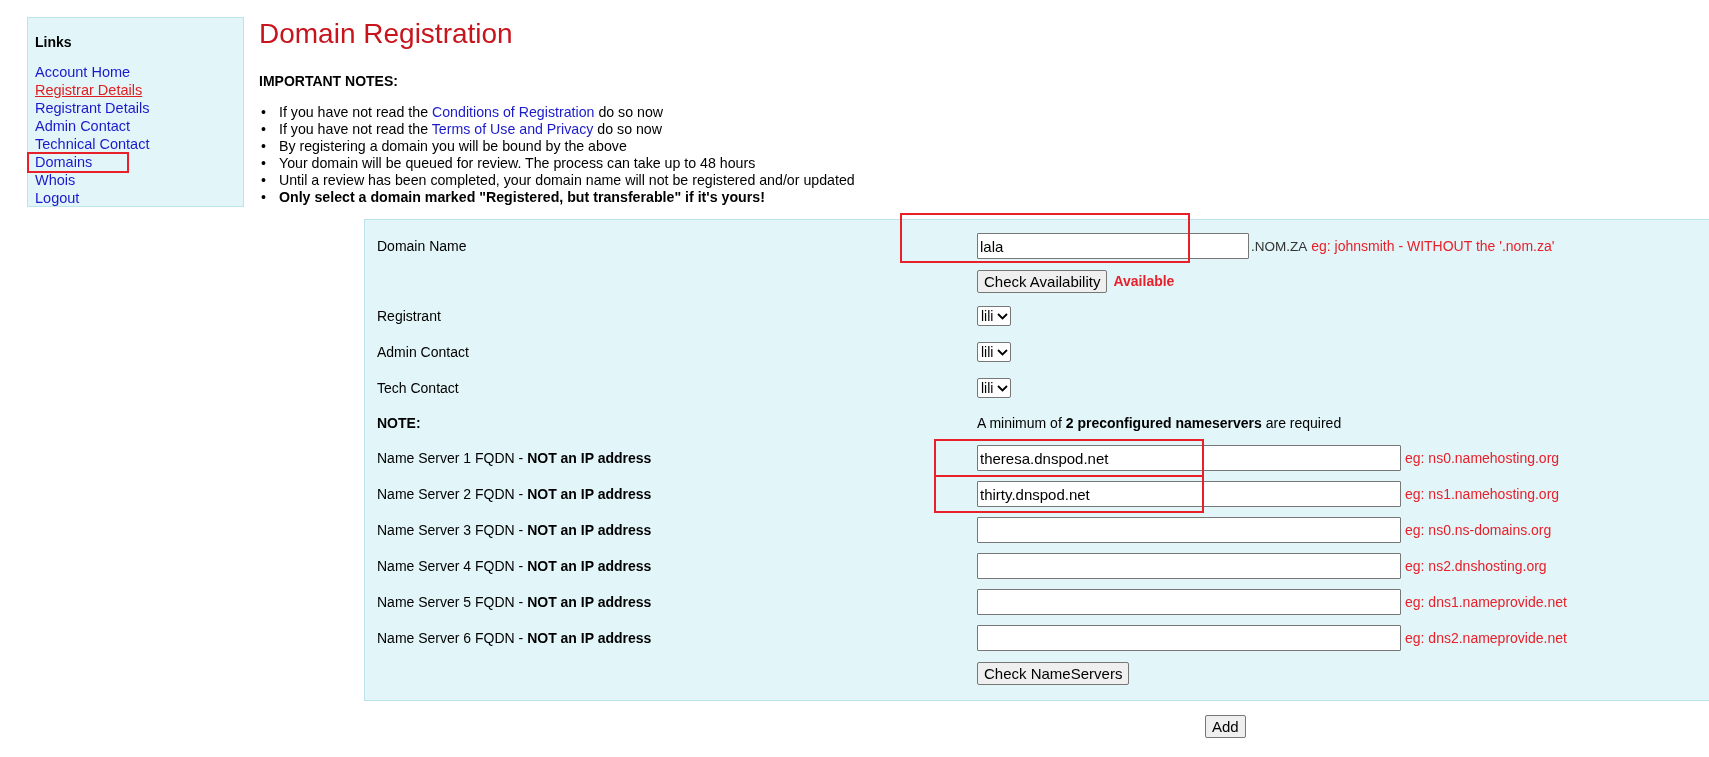 The image size is (1709, 757). What do you see at coordinates (1482, 458) in the screenshot?
I see `hint-text: eg: ns0.namehosting.org` at bounding box center [1482, 458].